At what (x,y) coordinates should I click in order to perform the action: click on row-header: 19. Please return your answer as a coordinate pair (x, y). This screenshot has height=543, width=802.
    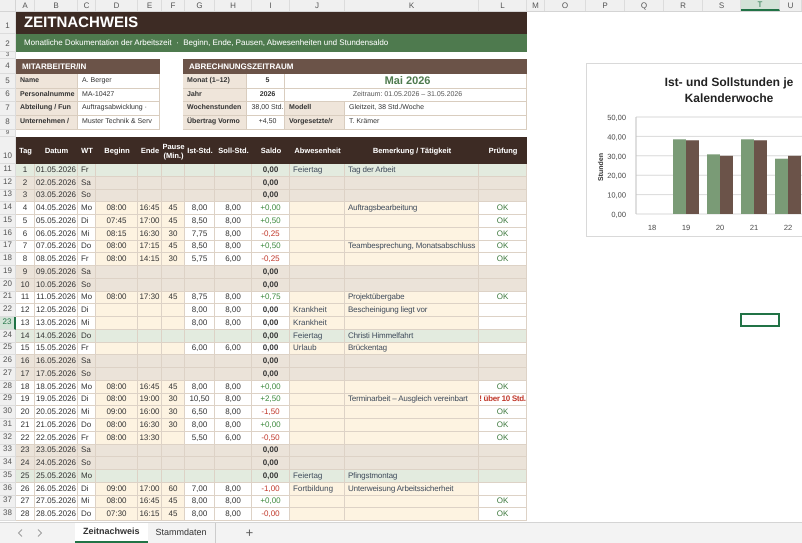
    Looking at the image, I should click on (8, 272).